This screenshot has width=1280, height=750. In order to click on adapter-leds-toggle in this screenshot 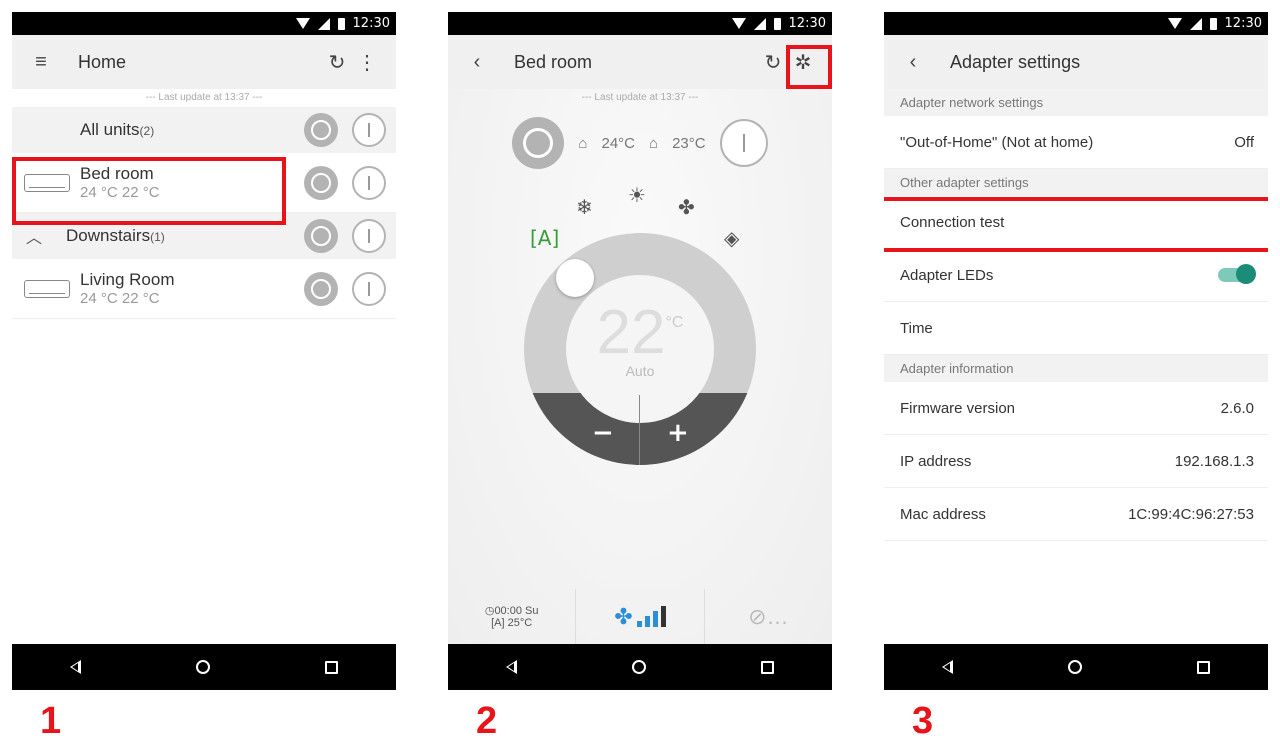, I will do `click(1237, 274)`.